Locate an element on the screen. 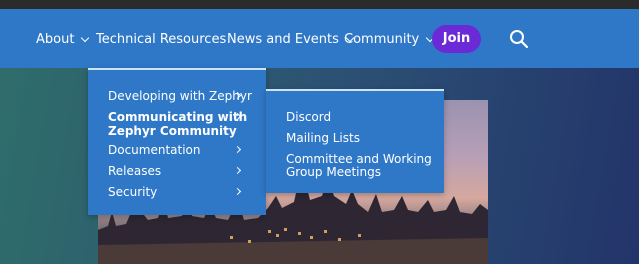  dropdown-item-label: Communicating with Zephyr Community is located at coordinates (178, 124).